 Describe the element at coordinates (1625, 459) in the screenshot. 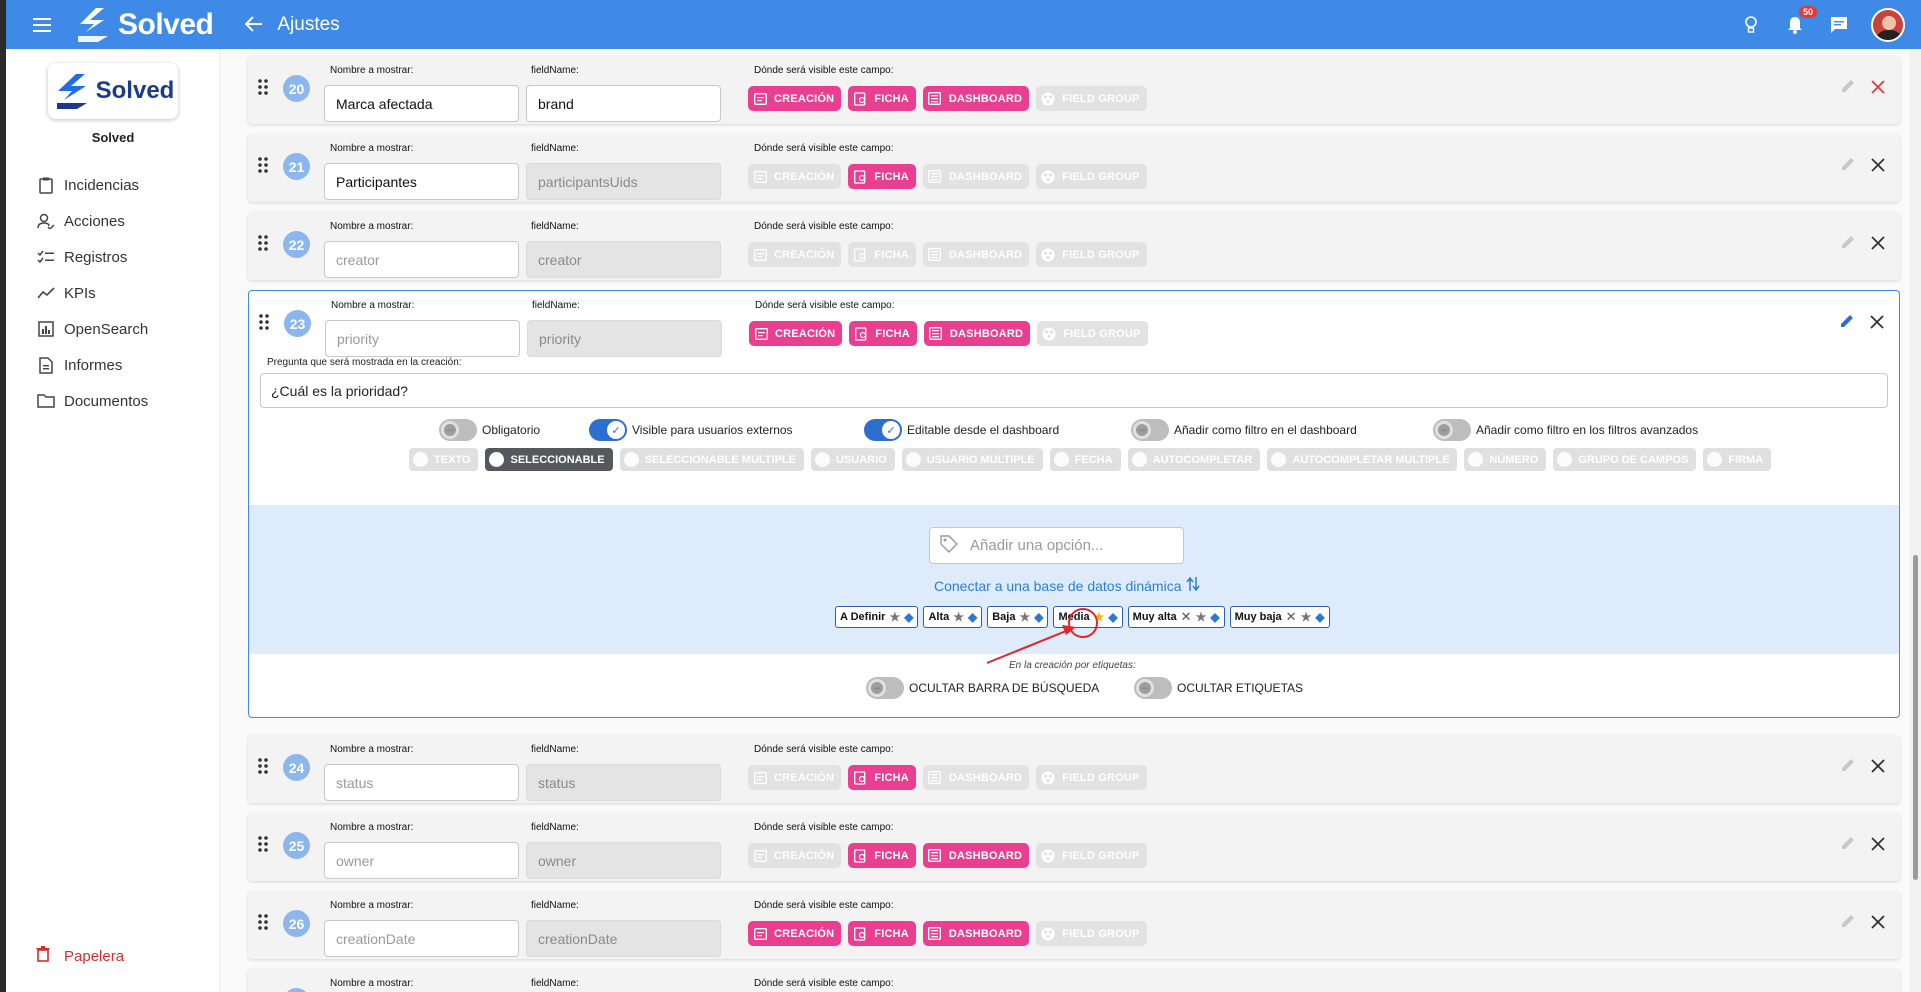

I see `field-type-option: GRUPO DE CAMPOS` at that location.